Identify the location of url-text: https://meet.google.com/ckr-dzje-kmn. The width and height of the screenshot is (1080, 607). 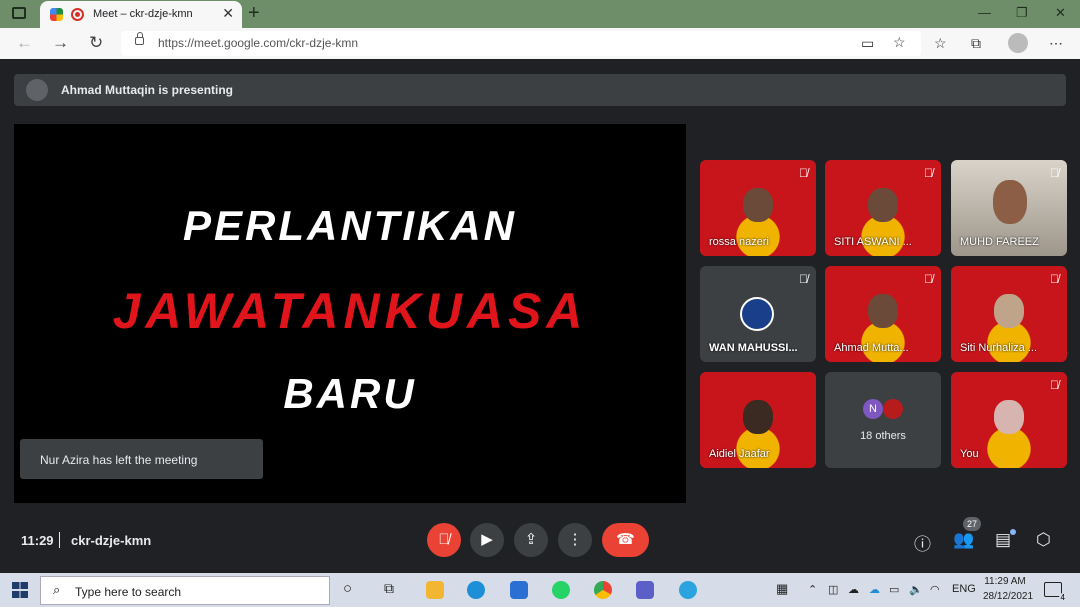
(258, 43).